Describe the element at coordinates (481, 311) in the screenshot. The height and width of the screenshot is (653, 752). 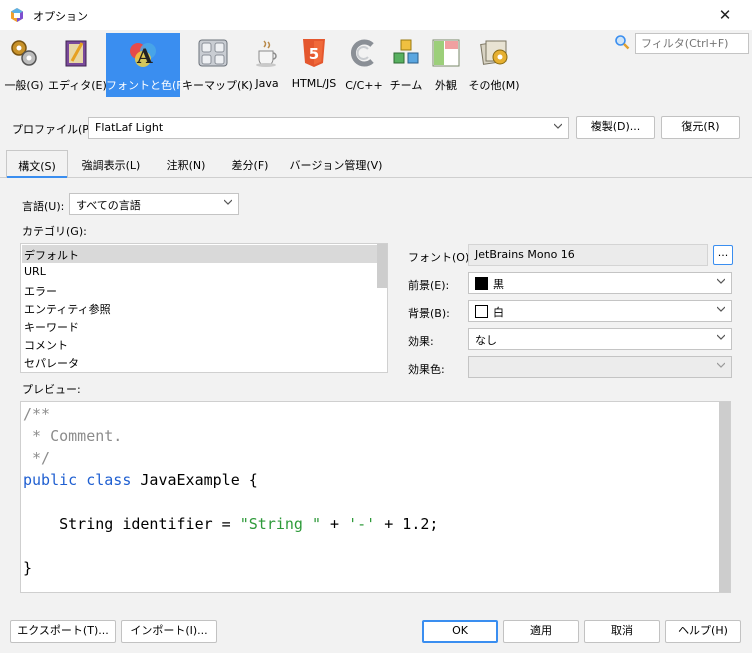
I see `background-color-swatch` at that location.